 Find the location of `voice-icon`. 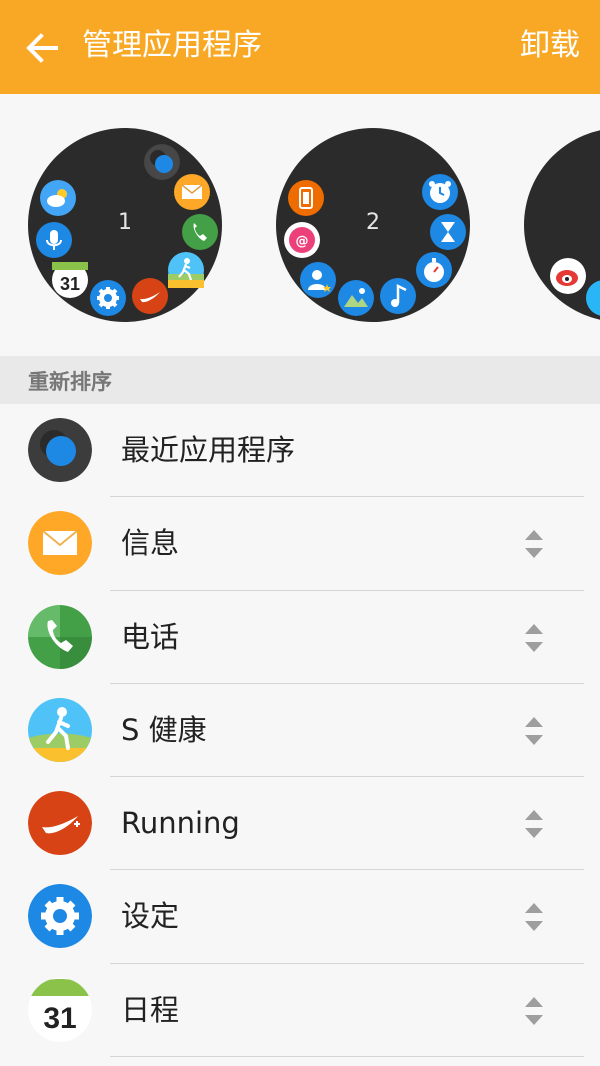

voice-icon is located at coordinates (54, 240).